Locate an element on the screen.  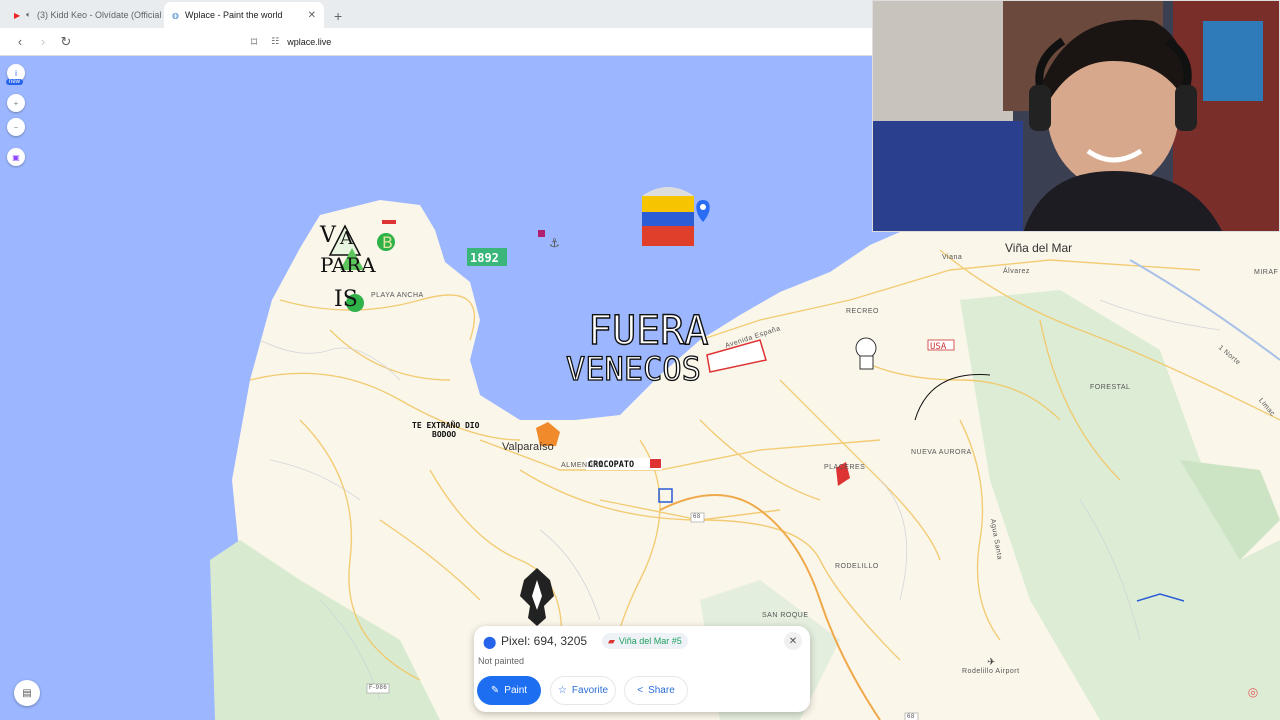
globe-icon: ◍ is located at coordinates (175, 15).